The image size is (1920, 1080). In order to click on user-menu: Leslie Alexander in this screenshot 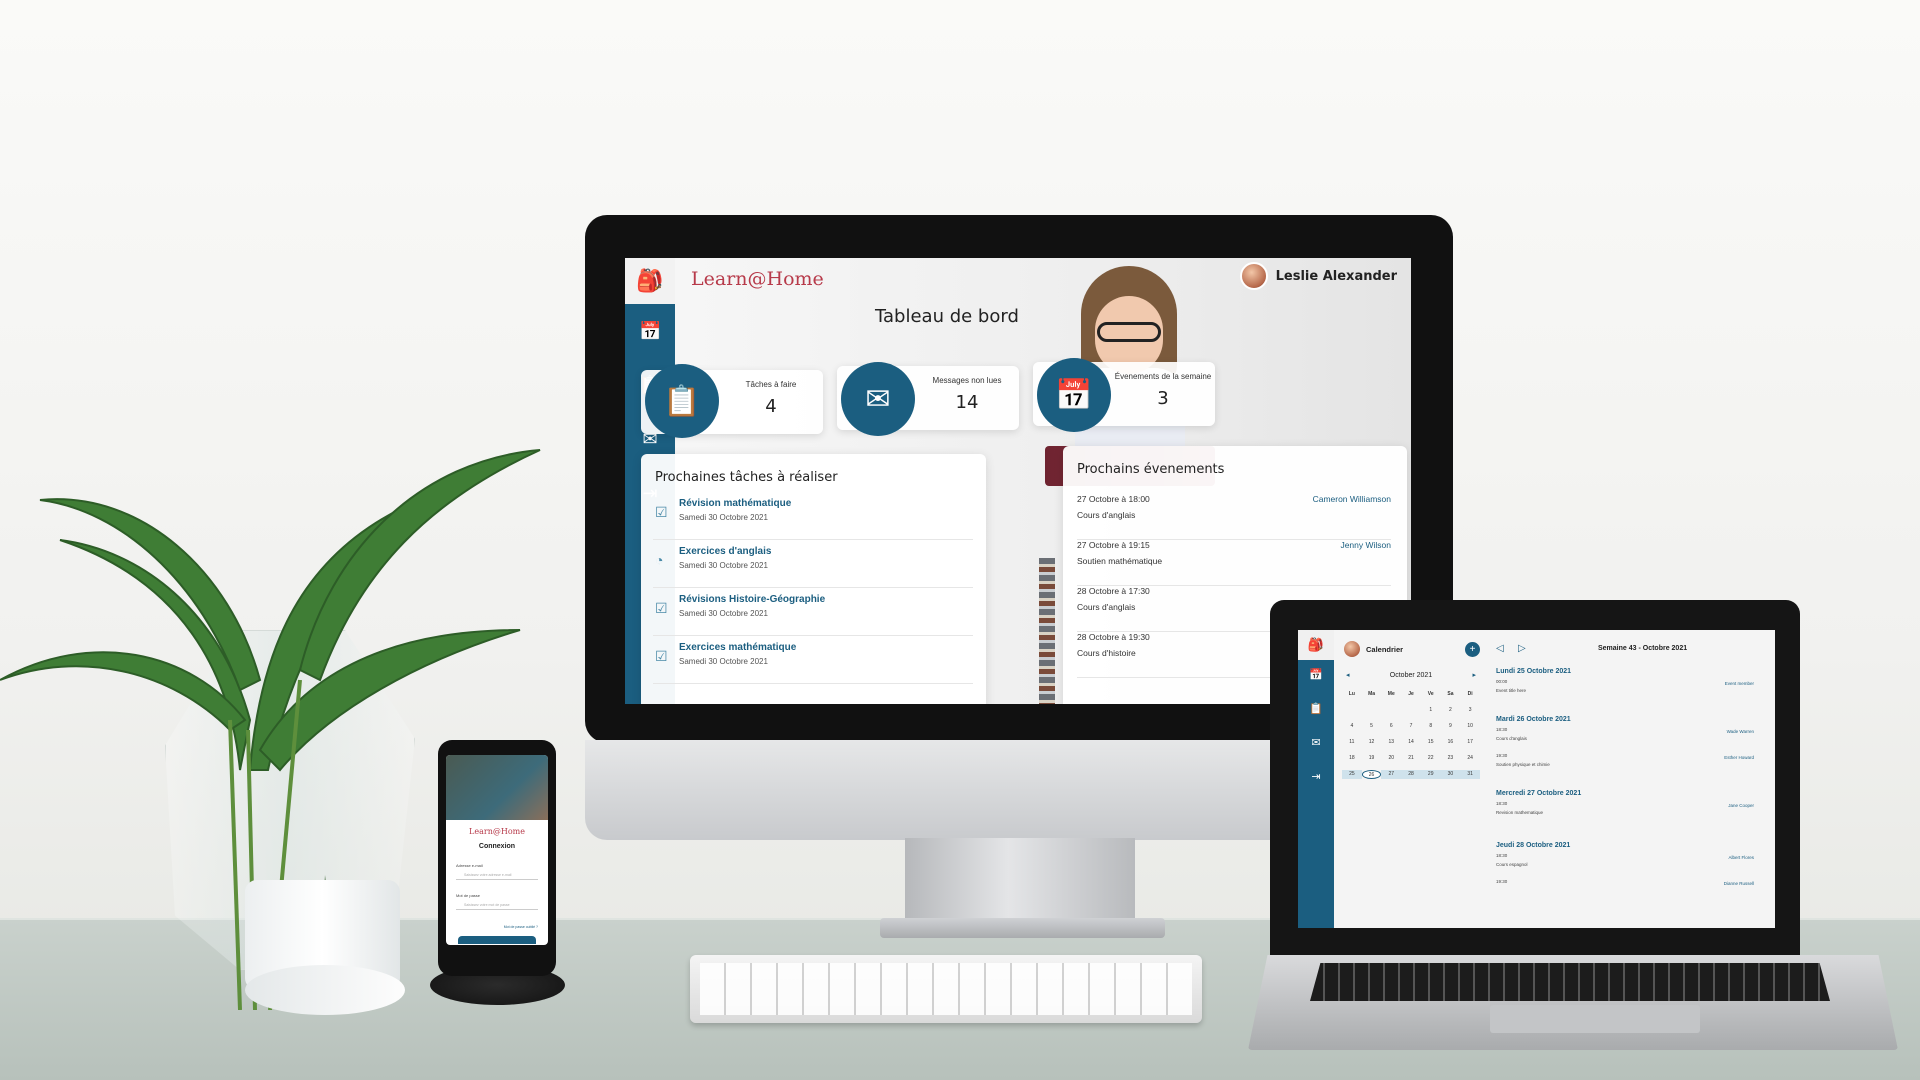, I will do `click(1318, 276)`.